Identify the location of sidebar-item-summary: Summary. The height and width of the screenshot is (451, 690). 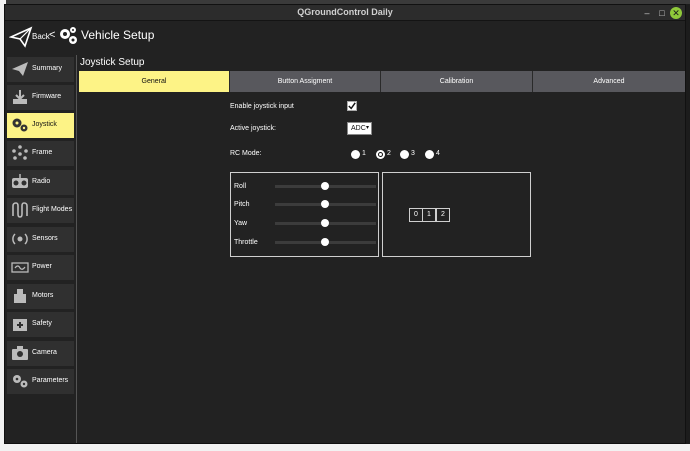
(40, 69).